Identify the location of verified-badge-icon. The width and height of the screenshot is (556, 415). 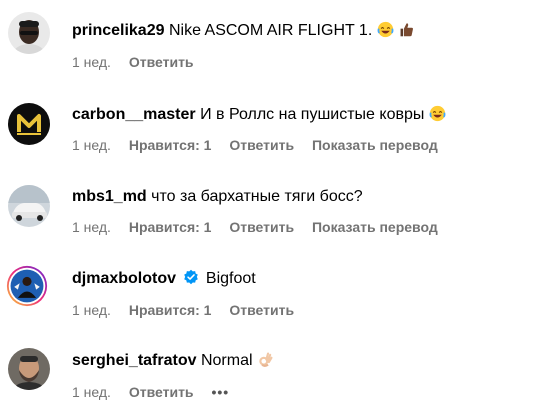
(191, 280).